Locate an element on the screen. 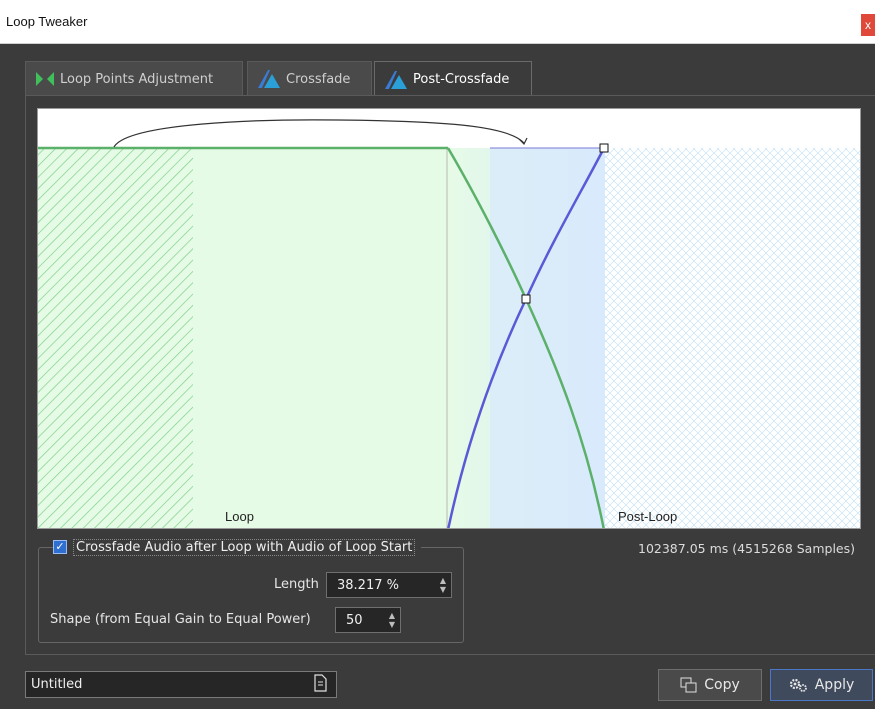  crossfade-end-handle is located at coordinates (604, 148).